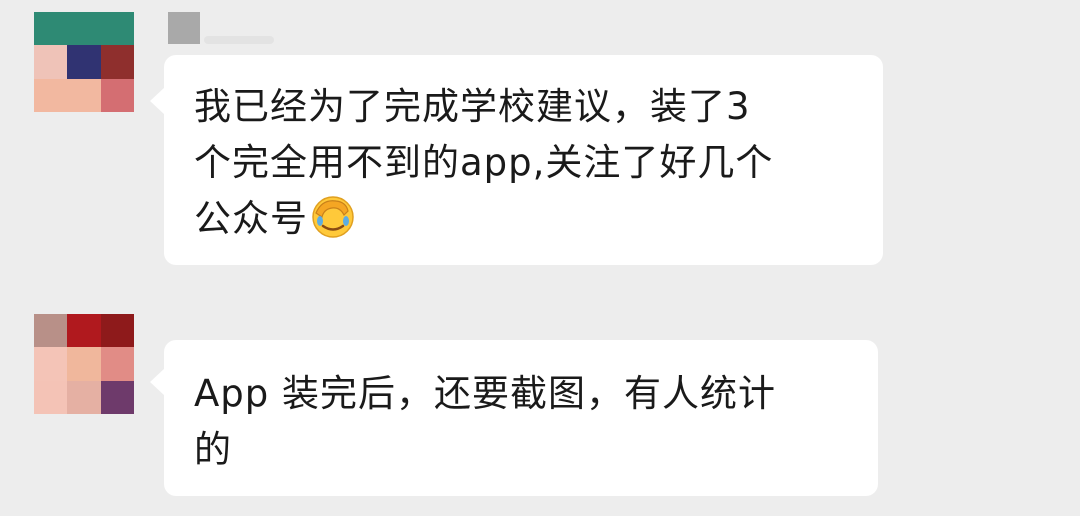 The image size is (1080, 516). Describe the element at coordinates (484, 162) in the screenshot. I see `message-text-line: 个完全用不到的app,关注了好几个` at that location.